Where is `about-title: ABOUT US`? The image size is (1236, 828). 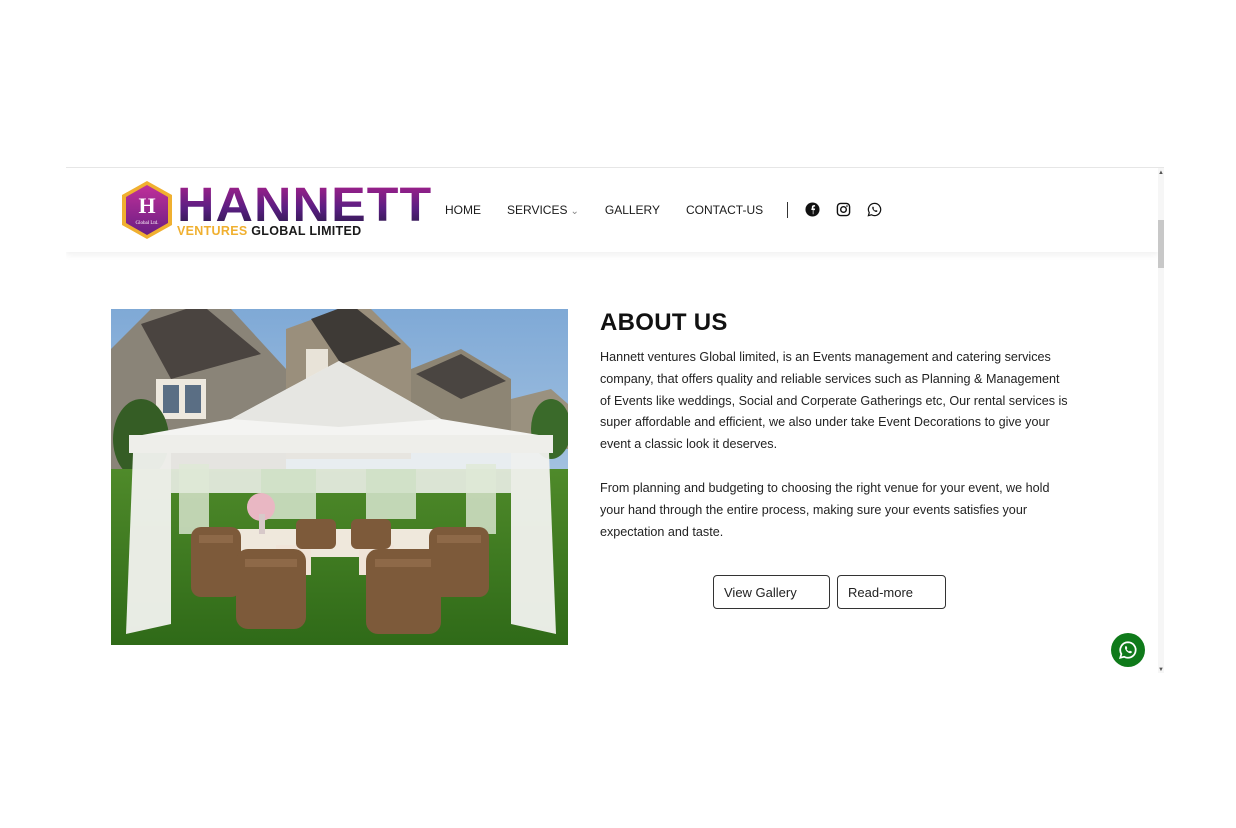 about-title: ABOUT US is located at coordinates (664, 322).